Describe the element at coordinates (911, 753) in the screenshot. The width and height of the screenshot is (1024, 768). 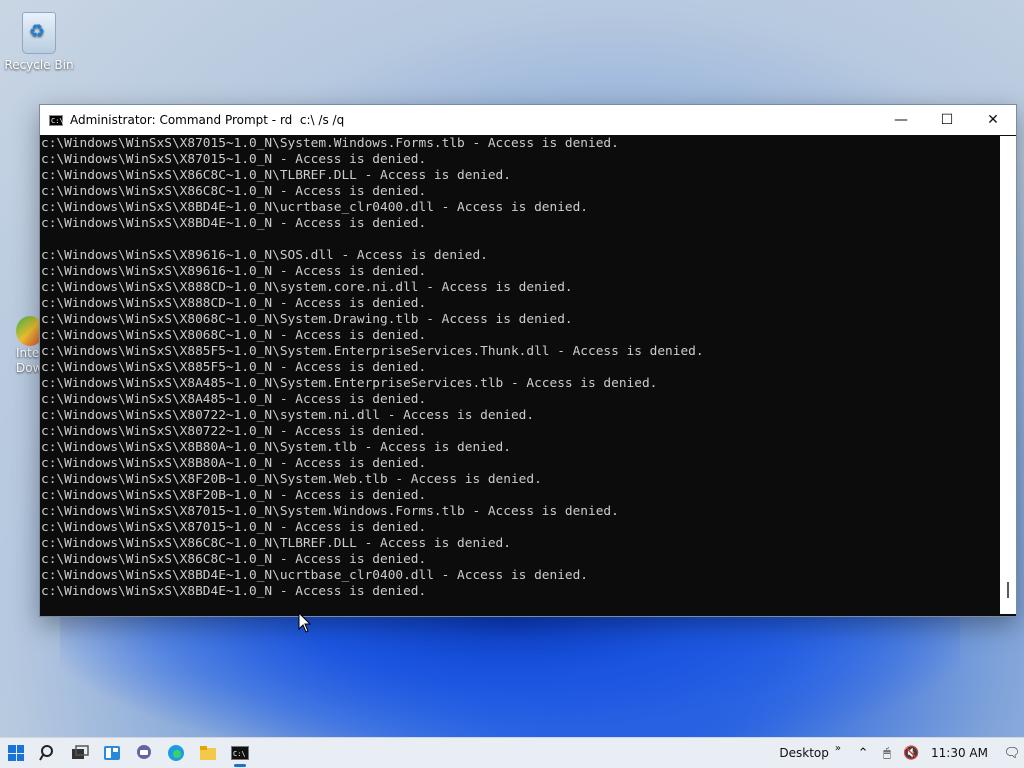
I see `volume-muted-icon: 🔇` at that location.